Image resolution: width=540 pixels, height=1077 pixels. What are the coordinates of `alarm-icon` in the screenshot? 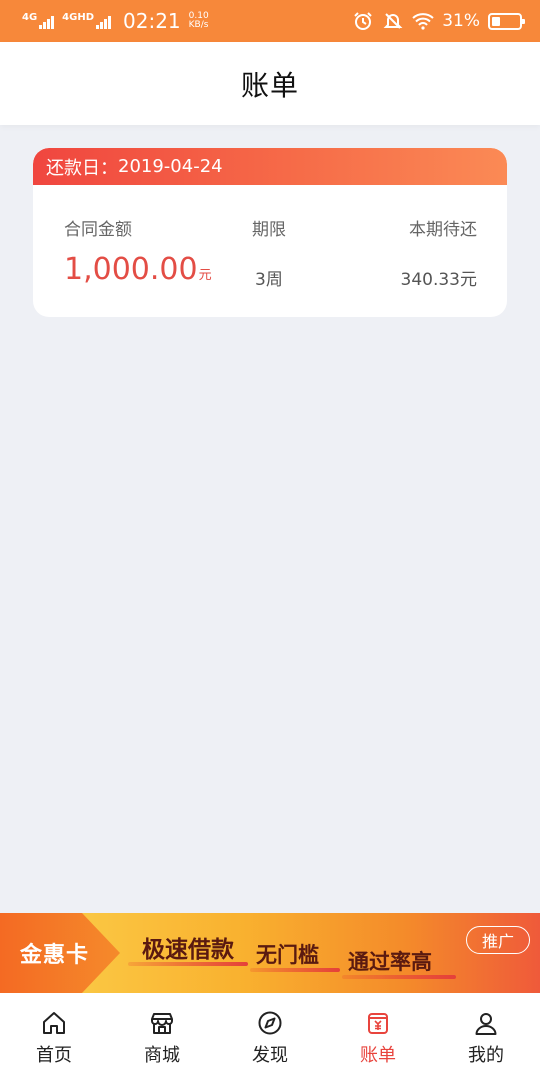 It's located at (363, 21).